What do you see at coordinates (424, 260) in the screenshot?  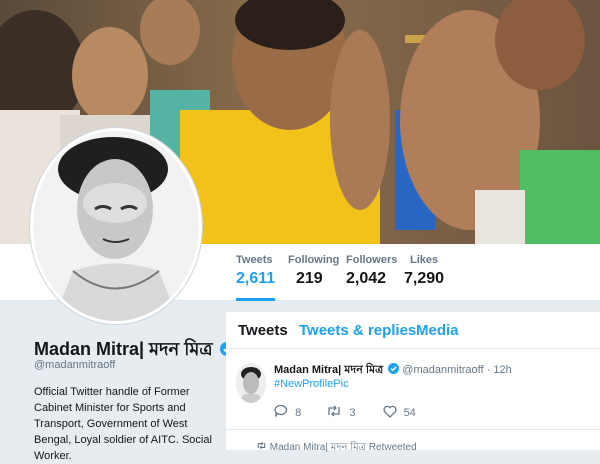 I see `stat-label: Likes` at bounding box center [424, 260].